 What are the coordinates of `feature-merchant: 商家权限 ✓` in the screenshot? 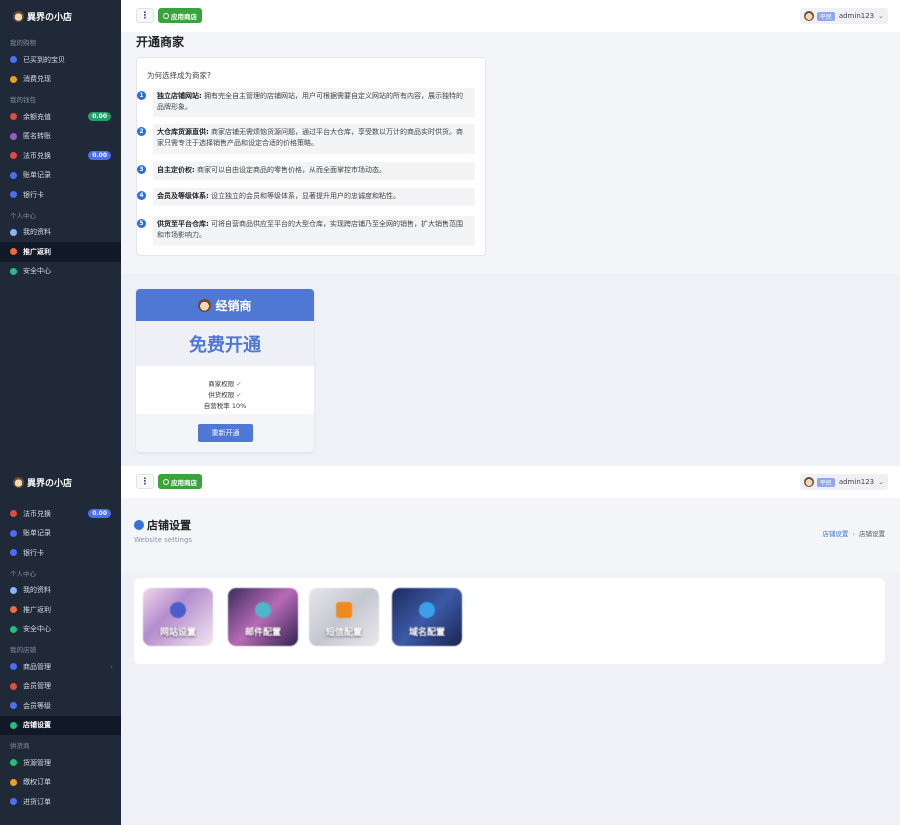 It's located at (225, 384).